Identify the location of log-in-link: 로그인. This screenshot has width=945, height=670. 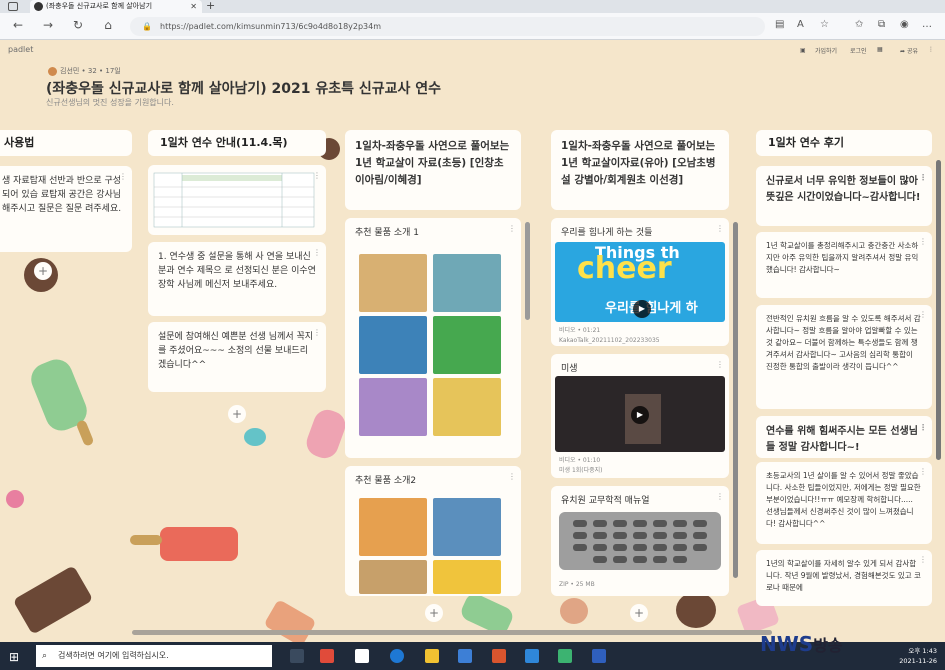
(858, 50).